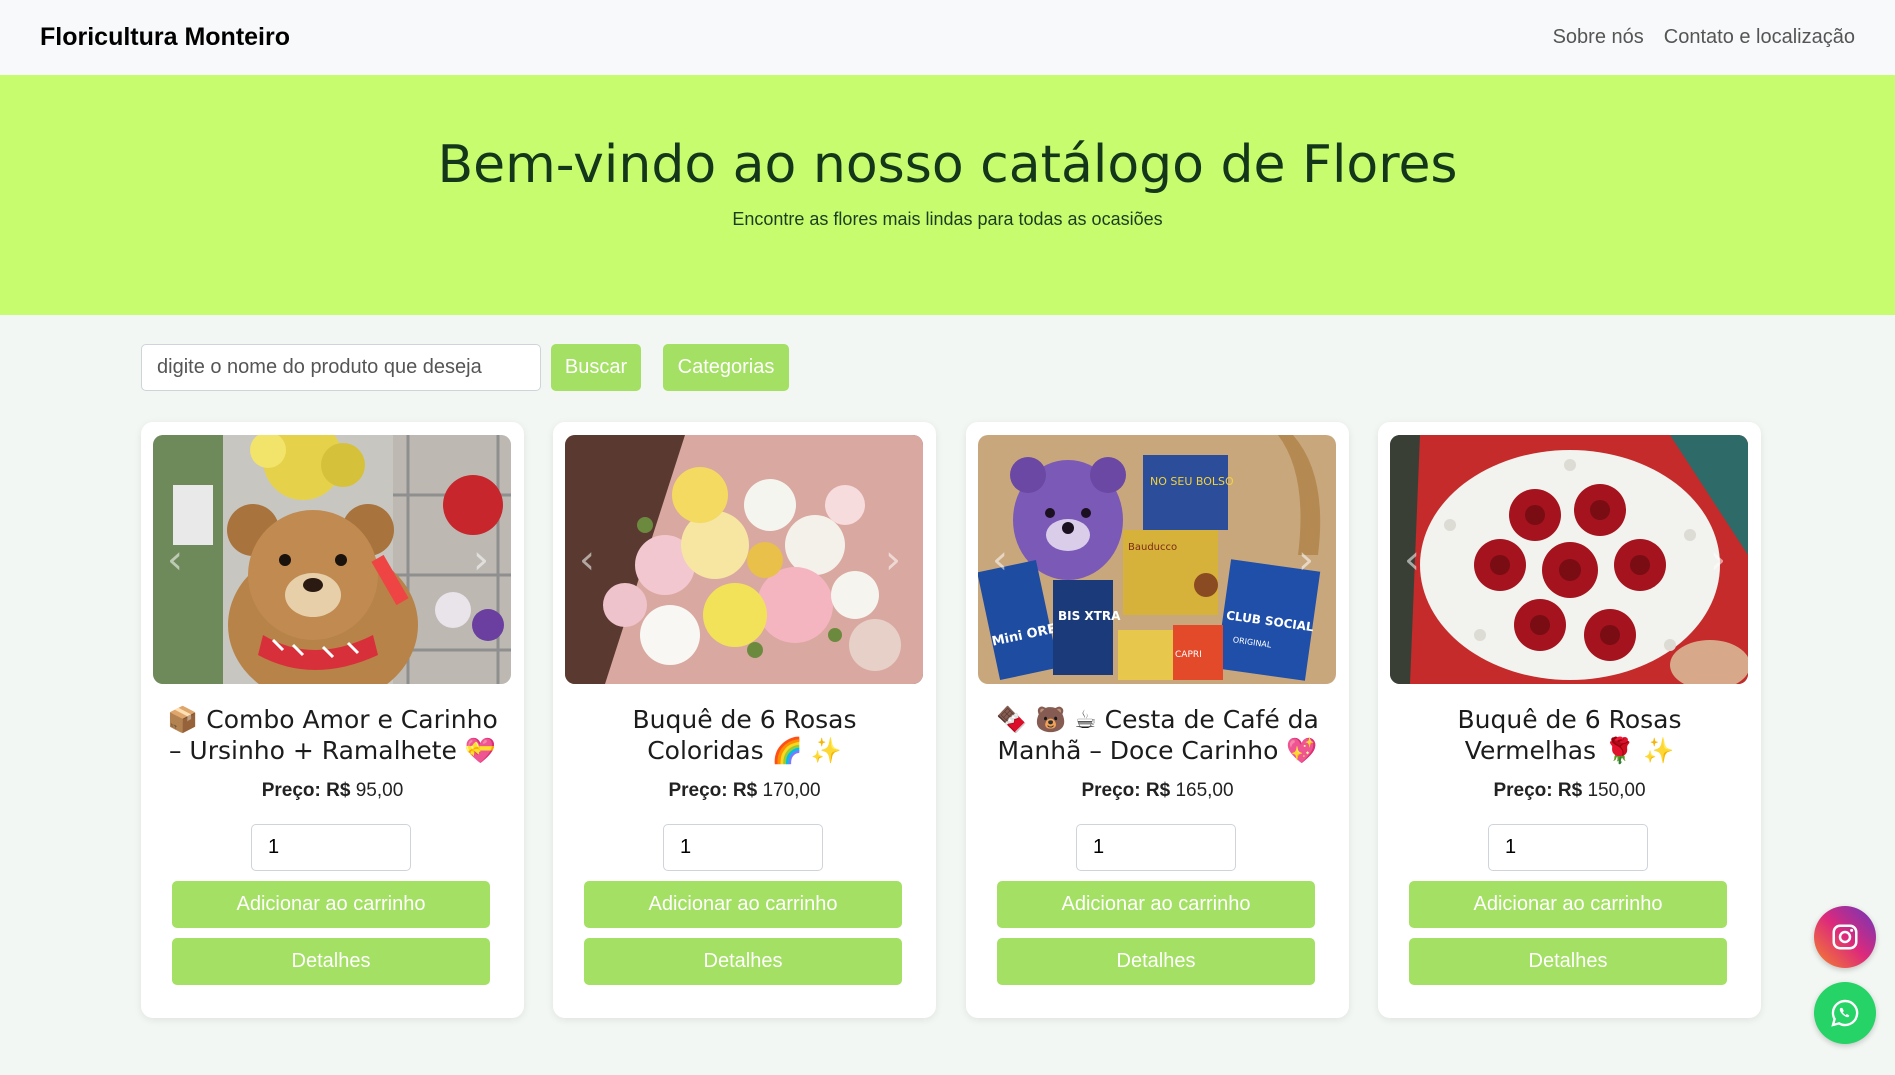 The width and height of the screenshot is (1895, 1075). What do you see at coordinates (1157, 790) in the screenshot?
I see `product-price: Preço: R$ 165,00` at bounding box center [1157, 790].